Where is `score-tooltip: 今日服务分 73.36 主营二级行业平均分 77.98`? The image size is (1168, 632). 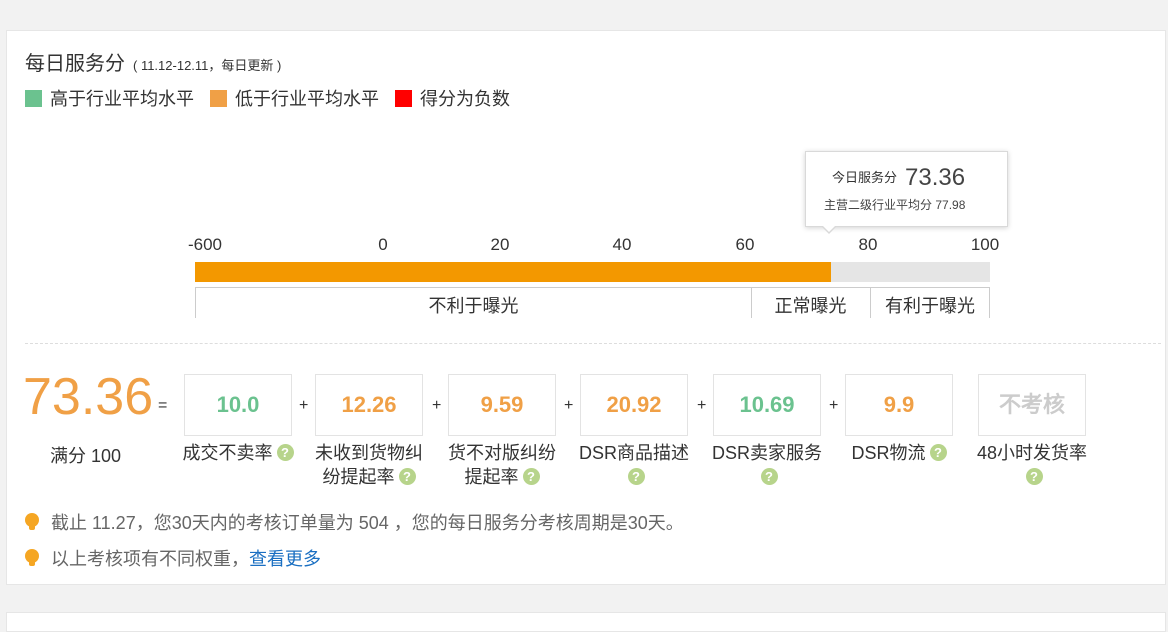
score-tooltip: 今日服务分 73.36 主营二级行业平均分 77.98 is located at coordinates (906, 192).